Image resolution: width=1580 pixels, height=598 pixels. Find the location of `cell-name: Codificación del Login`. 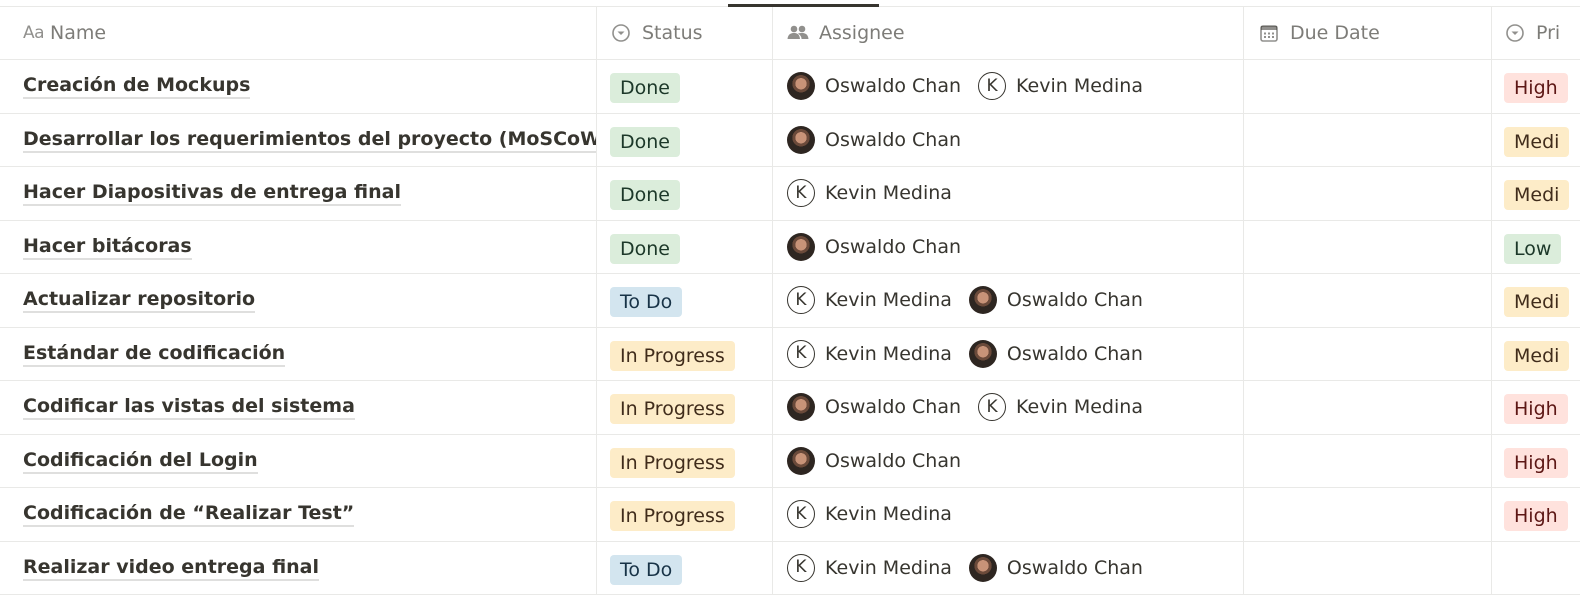

cell-name: Codificación del Login is located at coordinates (298, 461).